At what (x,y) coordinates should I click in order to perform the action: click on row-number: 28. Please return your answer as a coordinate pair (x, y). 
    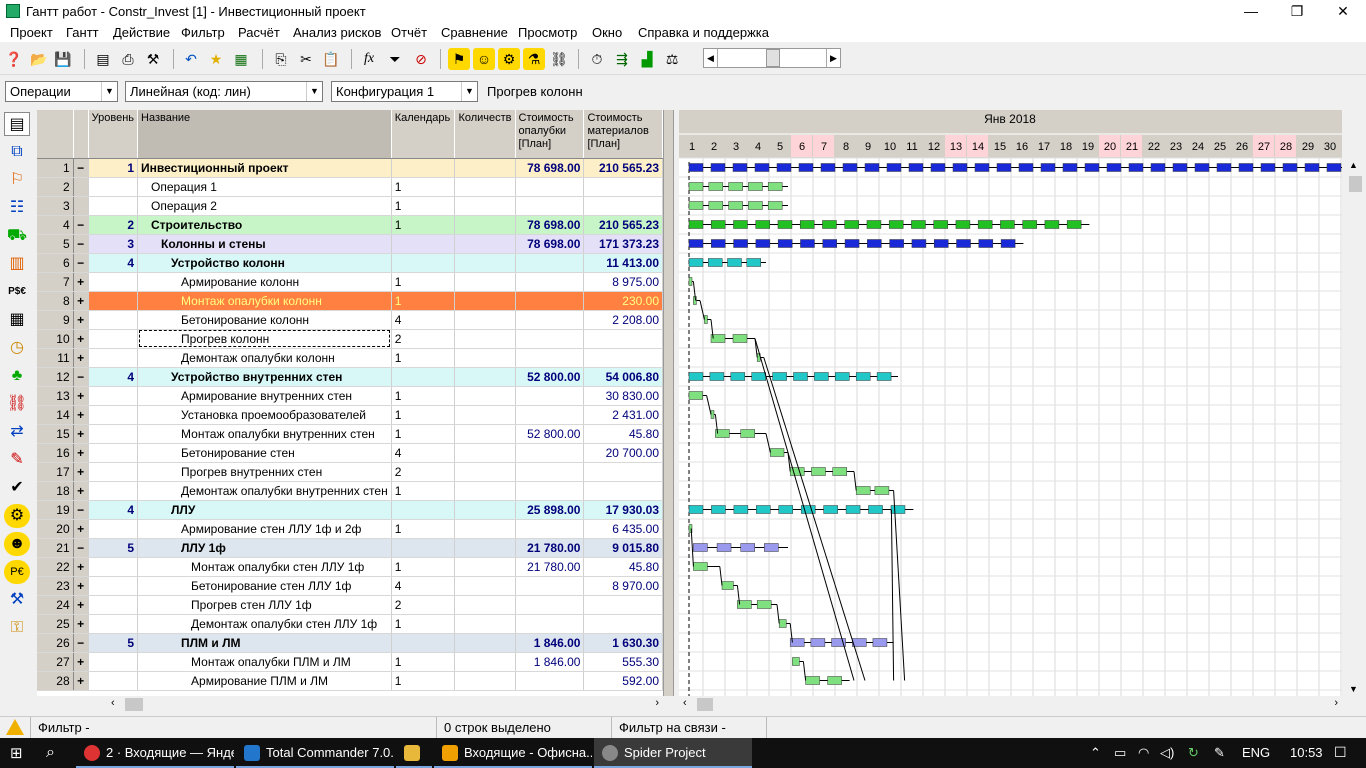
    Looking at the image, I should click on (55, 681).